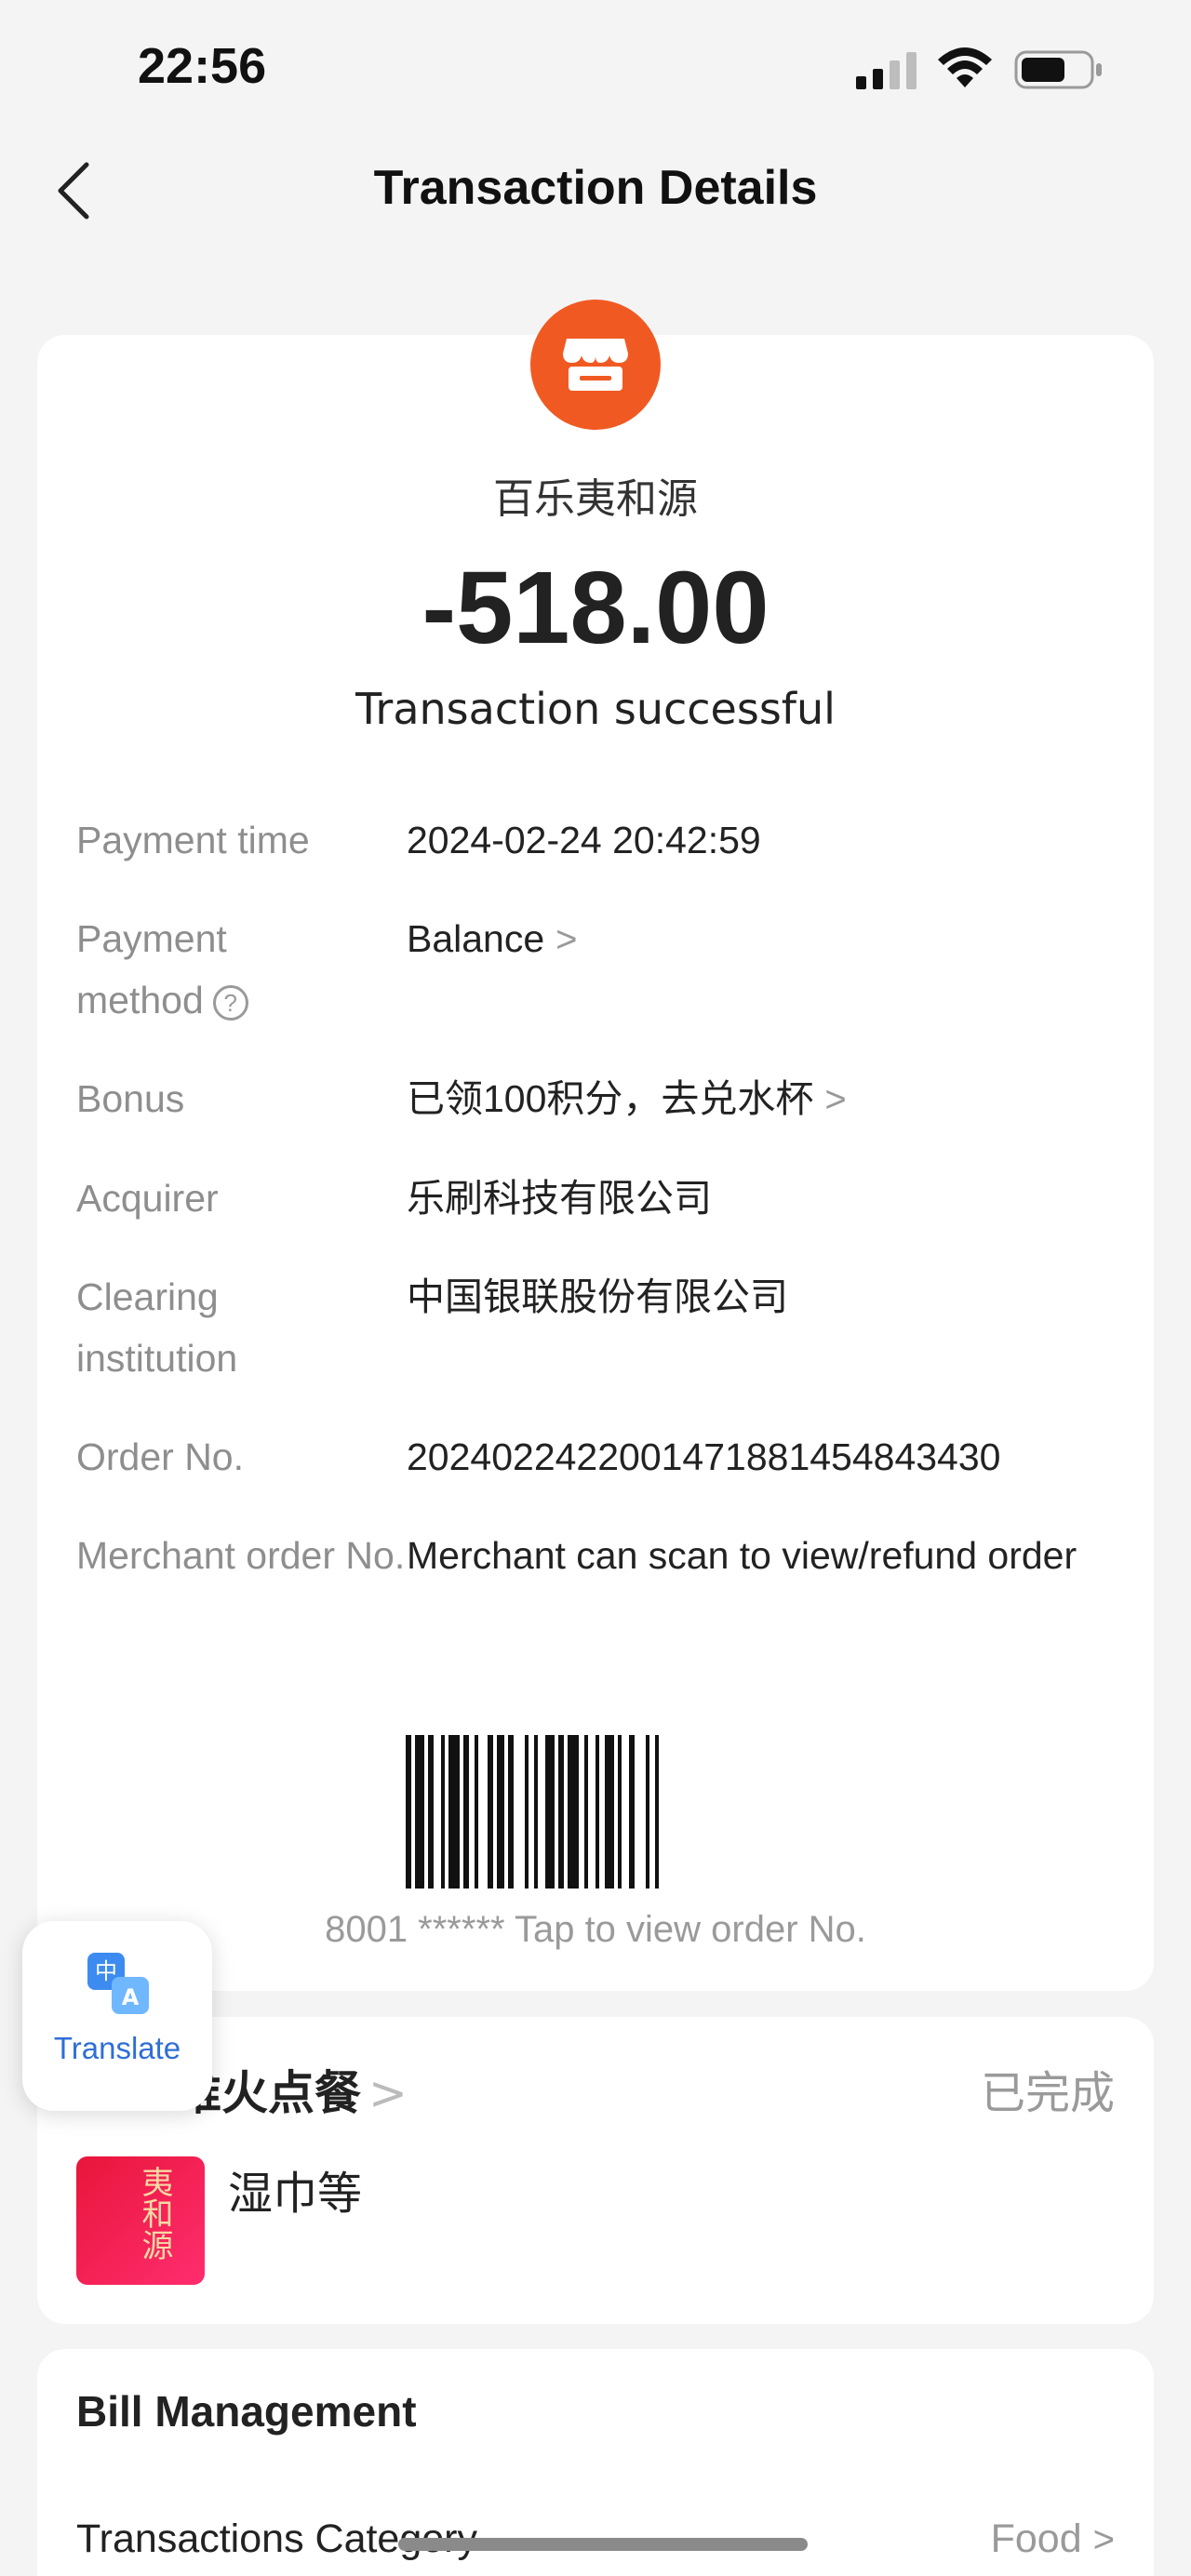 The image size is (1191, 2576). I want to click on detail-label: Acquirer, so click(147, 1198).